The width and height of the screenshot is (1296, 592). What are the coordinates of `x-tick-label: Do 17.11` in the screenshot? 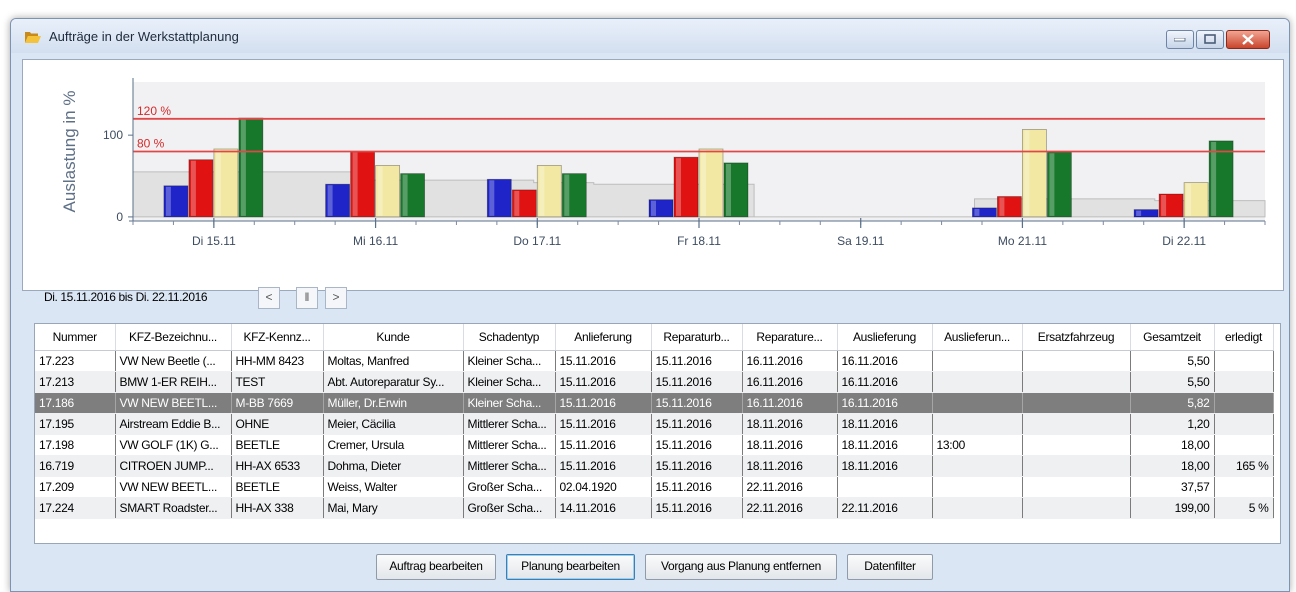 It's located at (537, 241).